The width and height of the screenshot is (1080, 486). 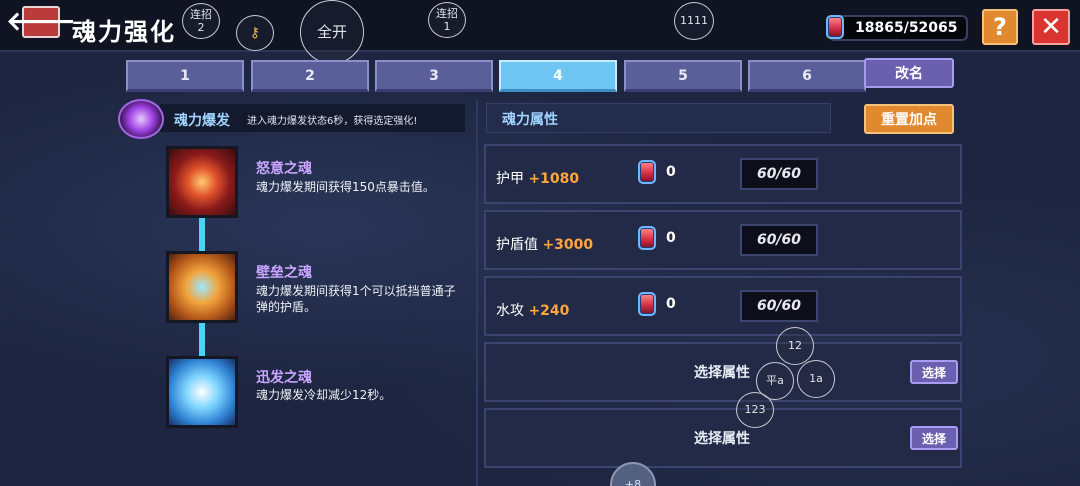 I want to click on tab-5: 5, so click(x=683, y=76).